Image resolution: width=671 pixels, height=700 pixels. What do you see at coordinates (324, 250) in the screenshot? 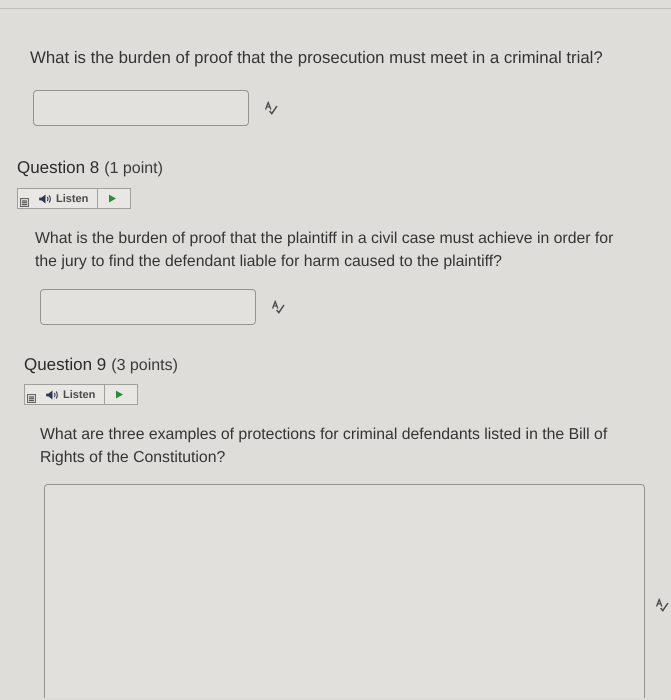
I see `question-text: What is the burden of proof that the plaintiff in a civil case must achieve in order for the jury to find the defendant liable for harm caused to the plaintiff?` at bounding box center [324, 250].